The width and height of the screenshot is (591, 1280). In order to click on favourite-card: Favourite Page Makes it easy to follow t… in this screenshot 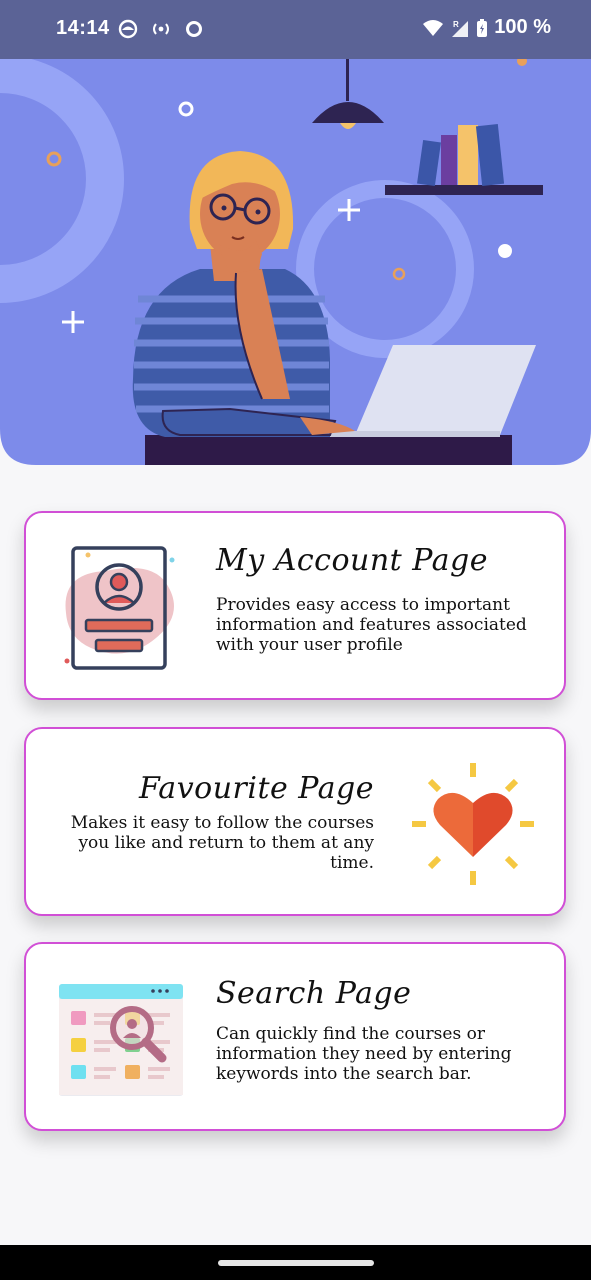, I will do `click(295, 821)`.